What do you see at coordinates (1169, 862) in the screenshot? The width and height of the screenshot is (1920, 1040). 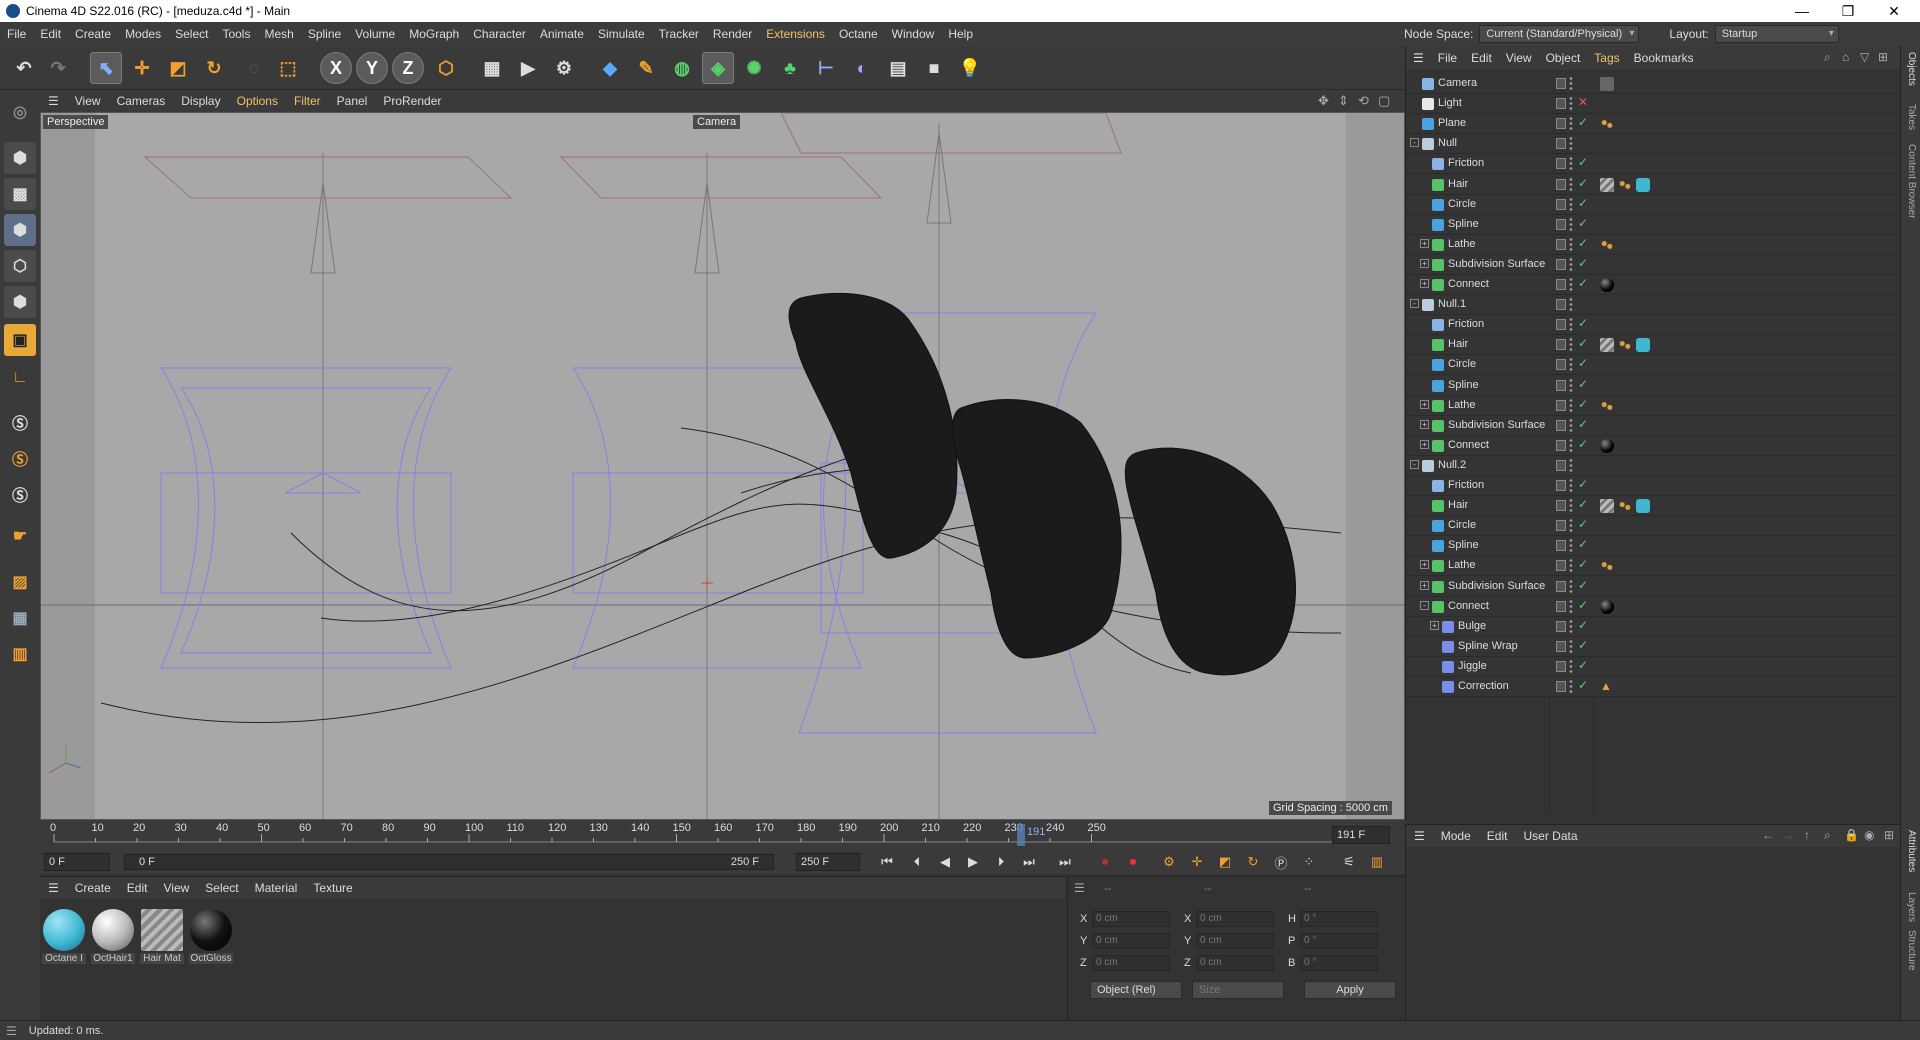 I see `keyframe-selection-icon: ⚙` at bounding box center [1169, 862].